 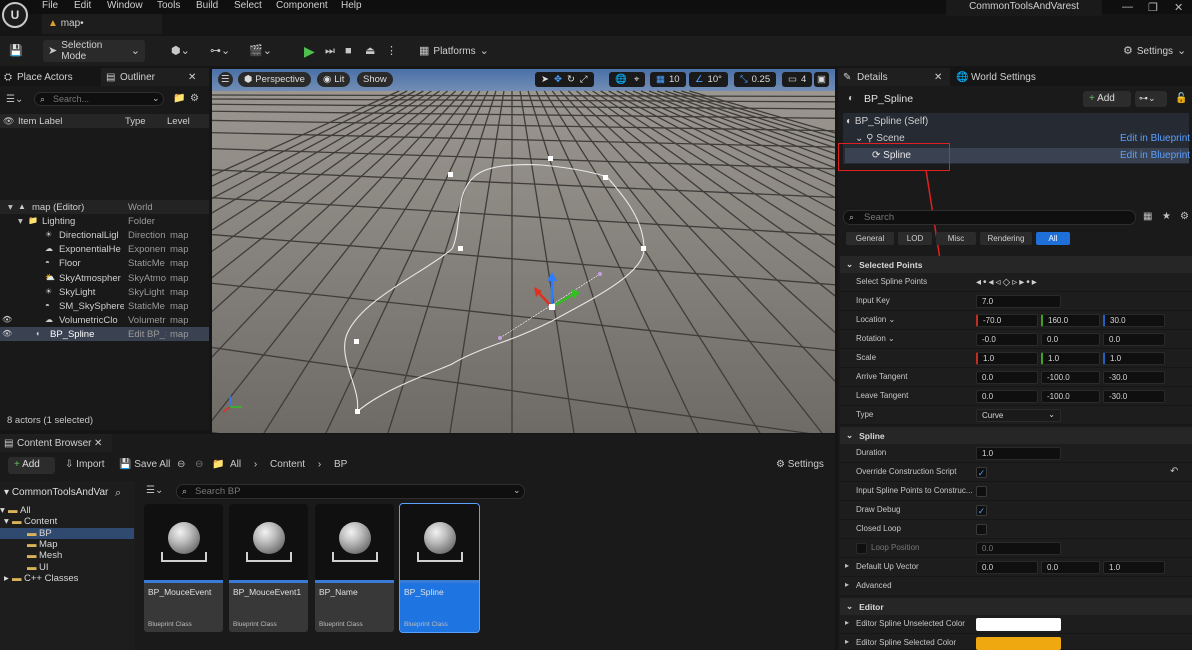 I want to click on up-vector-x-field: 0.0, so click(x=1007, y=567).